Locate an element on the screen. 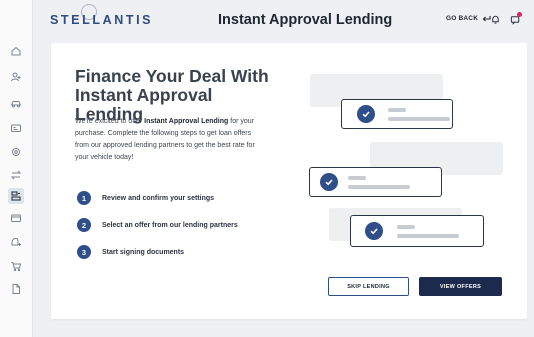  step-text: Start signing documents is located at coordinates (143, 252).